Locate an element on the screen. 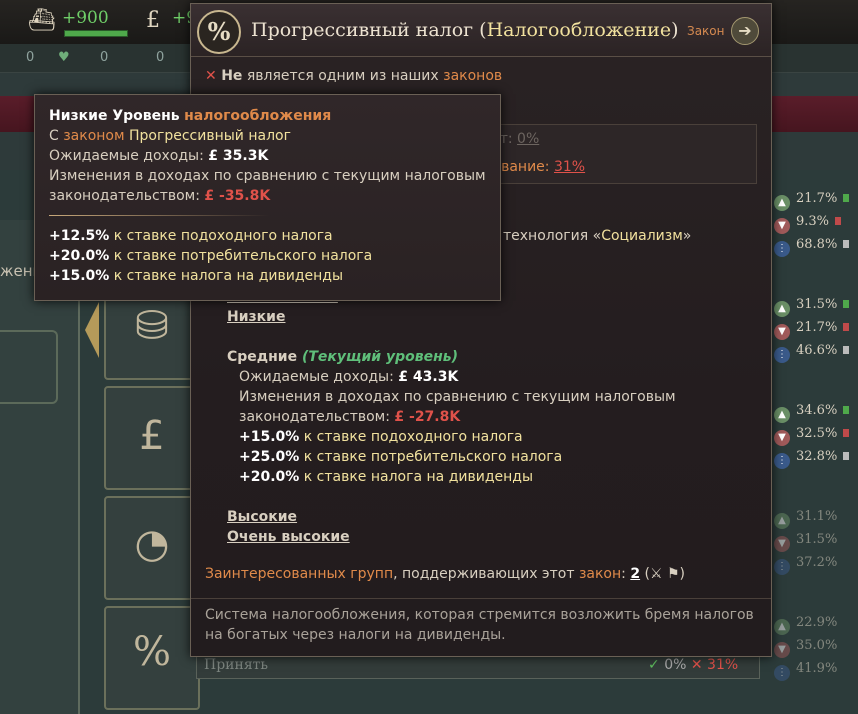 The image size is (858, 714). level-medium: Средние (Текущий уровень) is located at coordinates (342, 357).